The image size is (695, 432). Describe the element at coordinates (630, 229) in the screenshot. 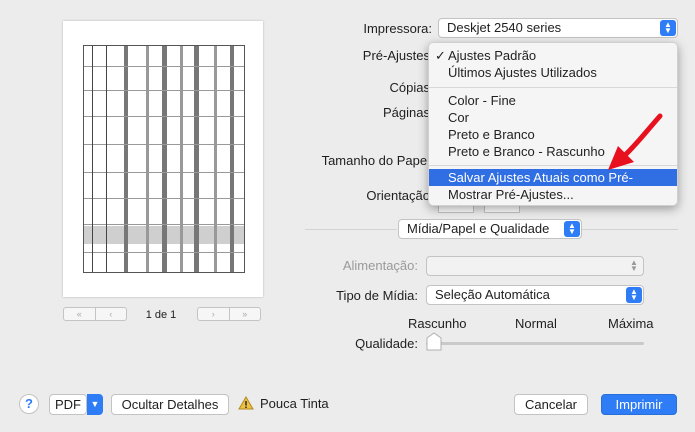

I see `section-divider-right` at that location.